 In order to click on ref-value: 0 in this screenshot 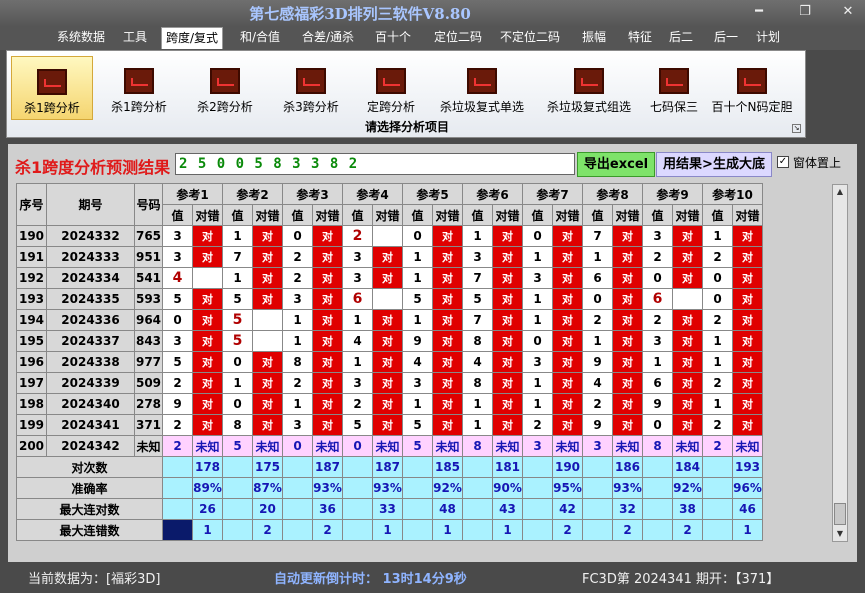, I will do `click(717, 299)`.